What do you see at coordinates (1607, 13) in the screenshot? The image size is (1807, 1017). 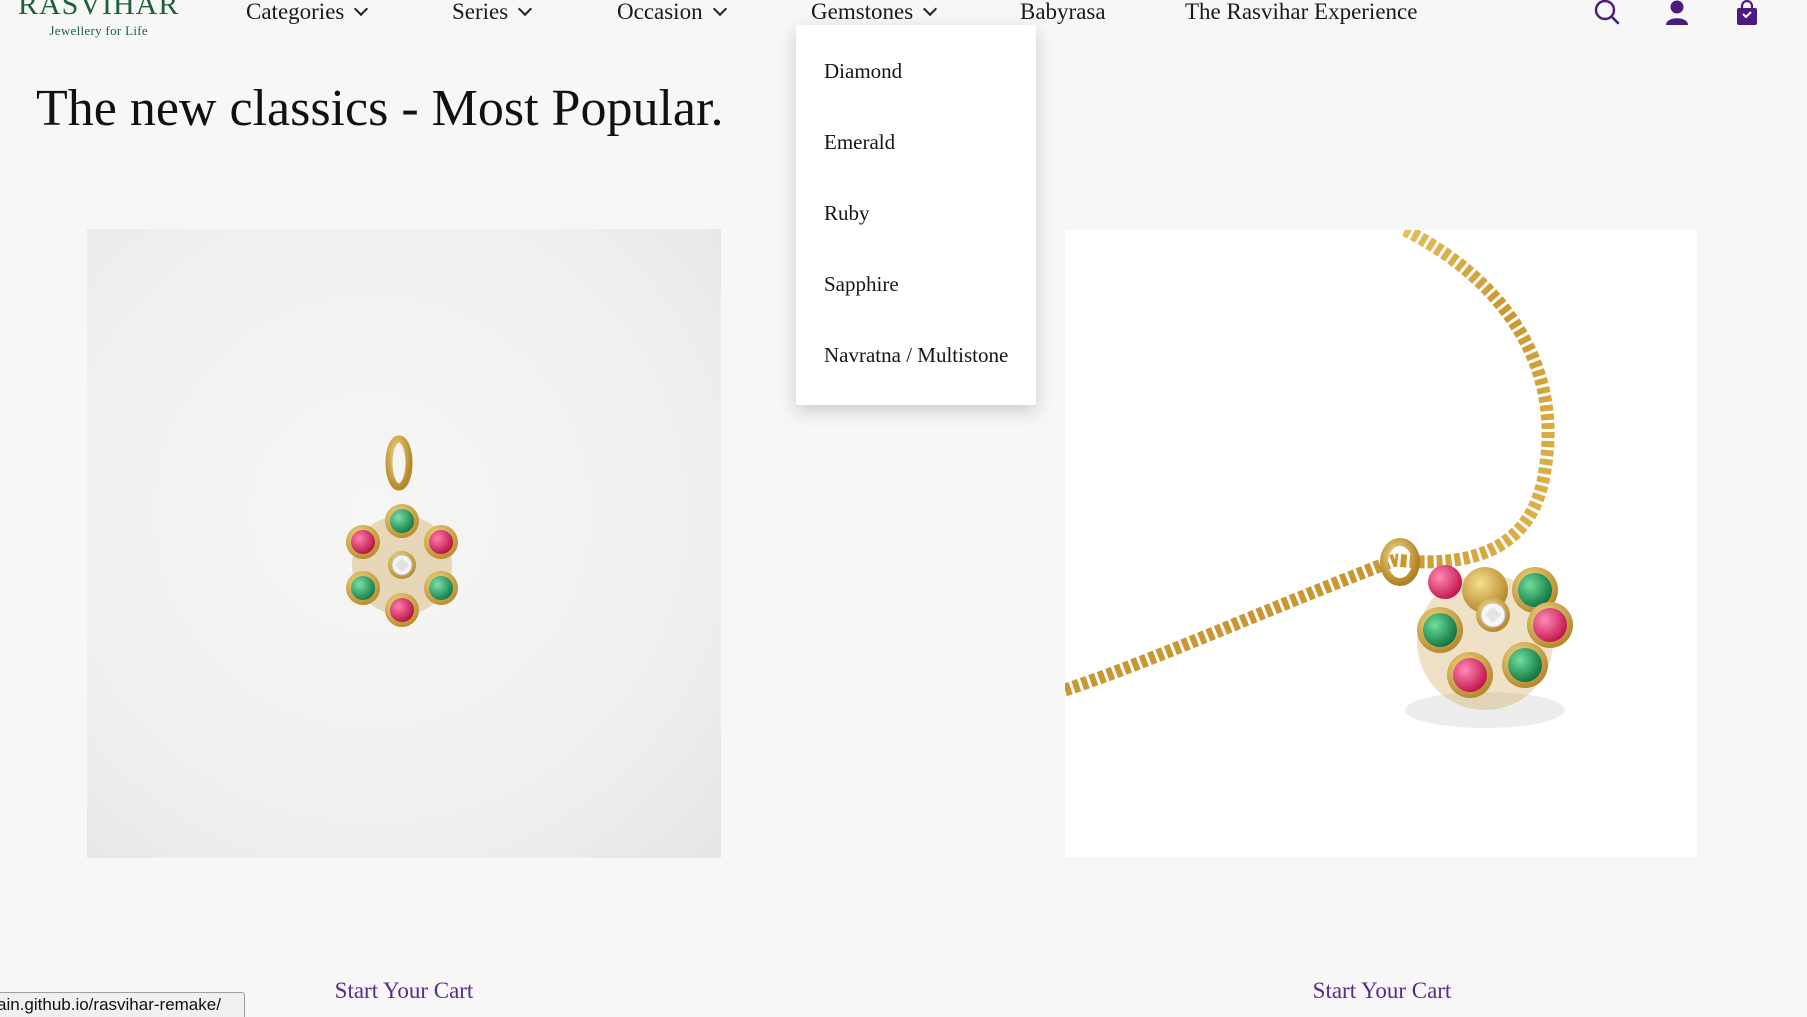 I see `search-icon` at bounding box center [1607, 13].